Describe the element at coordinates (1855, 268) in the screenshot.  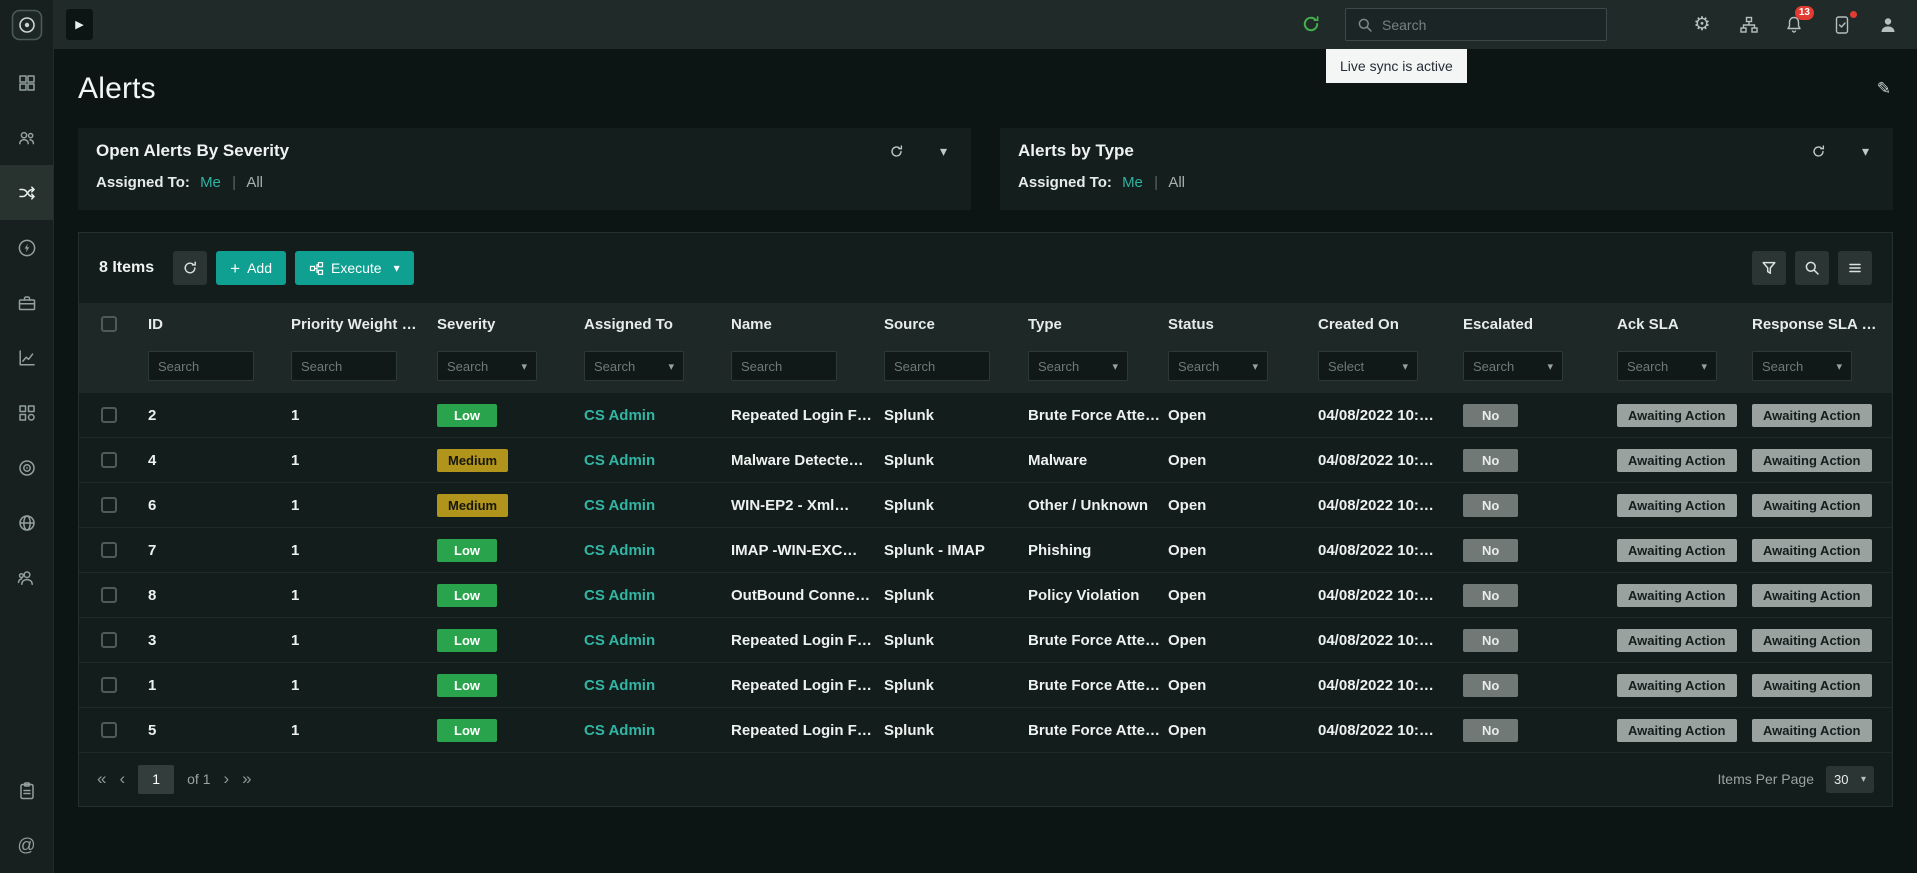
I see `column-menu-button` at that location.